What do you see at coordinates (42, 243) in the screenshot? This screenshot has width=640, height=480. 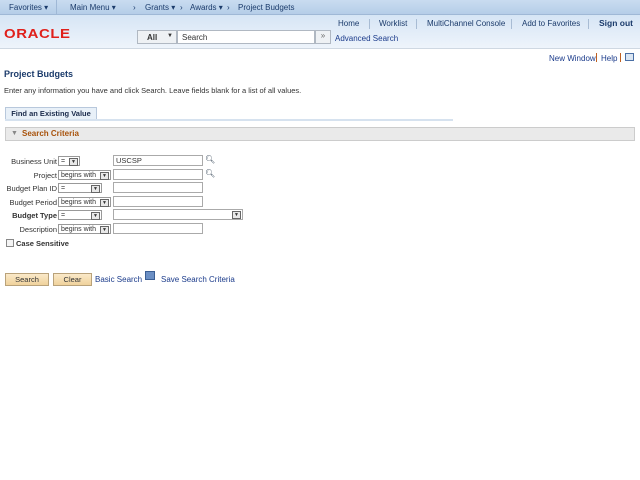 I see `case-sensitive-label: Case Sensitive` at bounding box center [42, 243].